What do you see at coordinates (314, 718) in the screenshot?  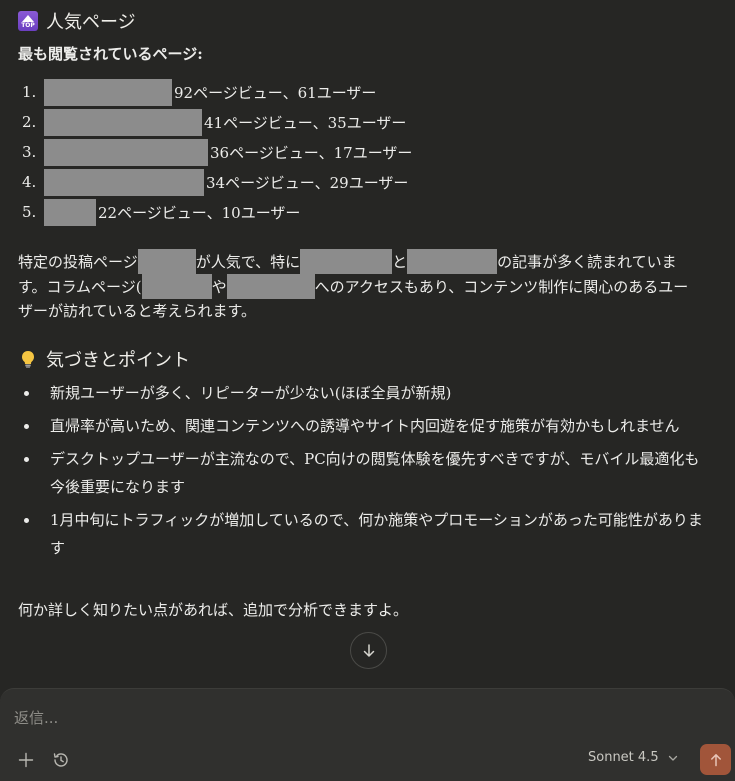 I see `reply-input` at bounding box center [314, 718].